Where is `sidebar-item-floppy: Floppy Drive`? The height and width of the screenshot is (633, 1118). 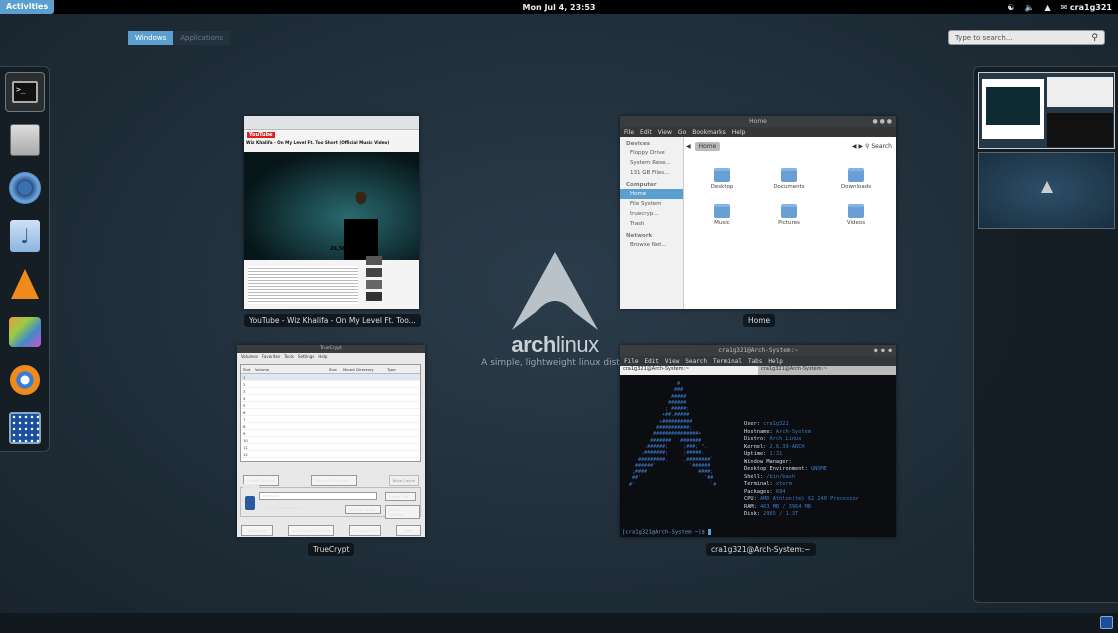 sidebar-item-floppy: Floppy Drive is located at coordinates (651, 153).